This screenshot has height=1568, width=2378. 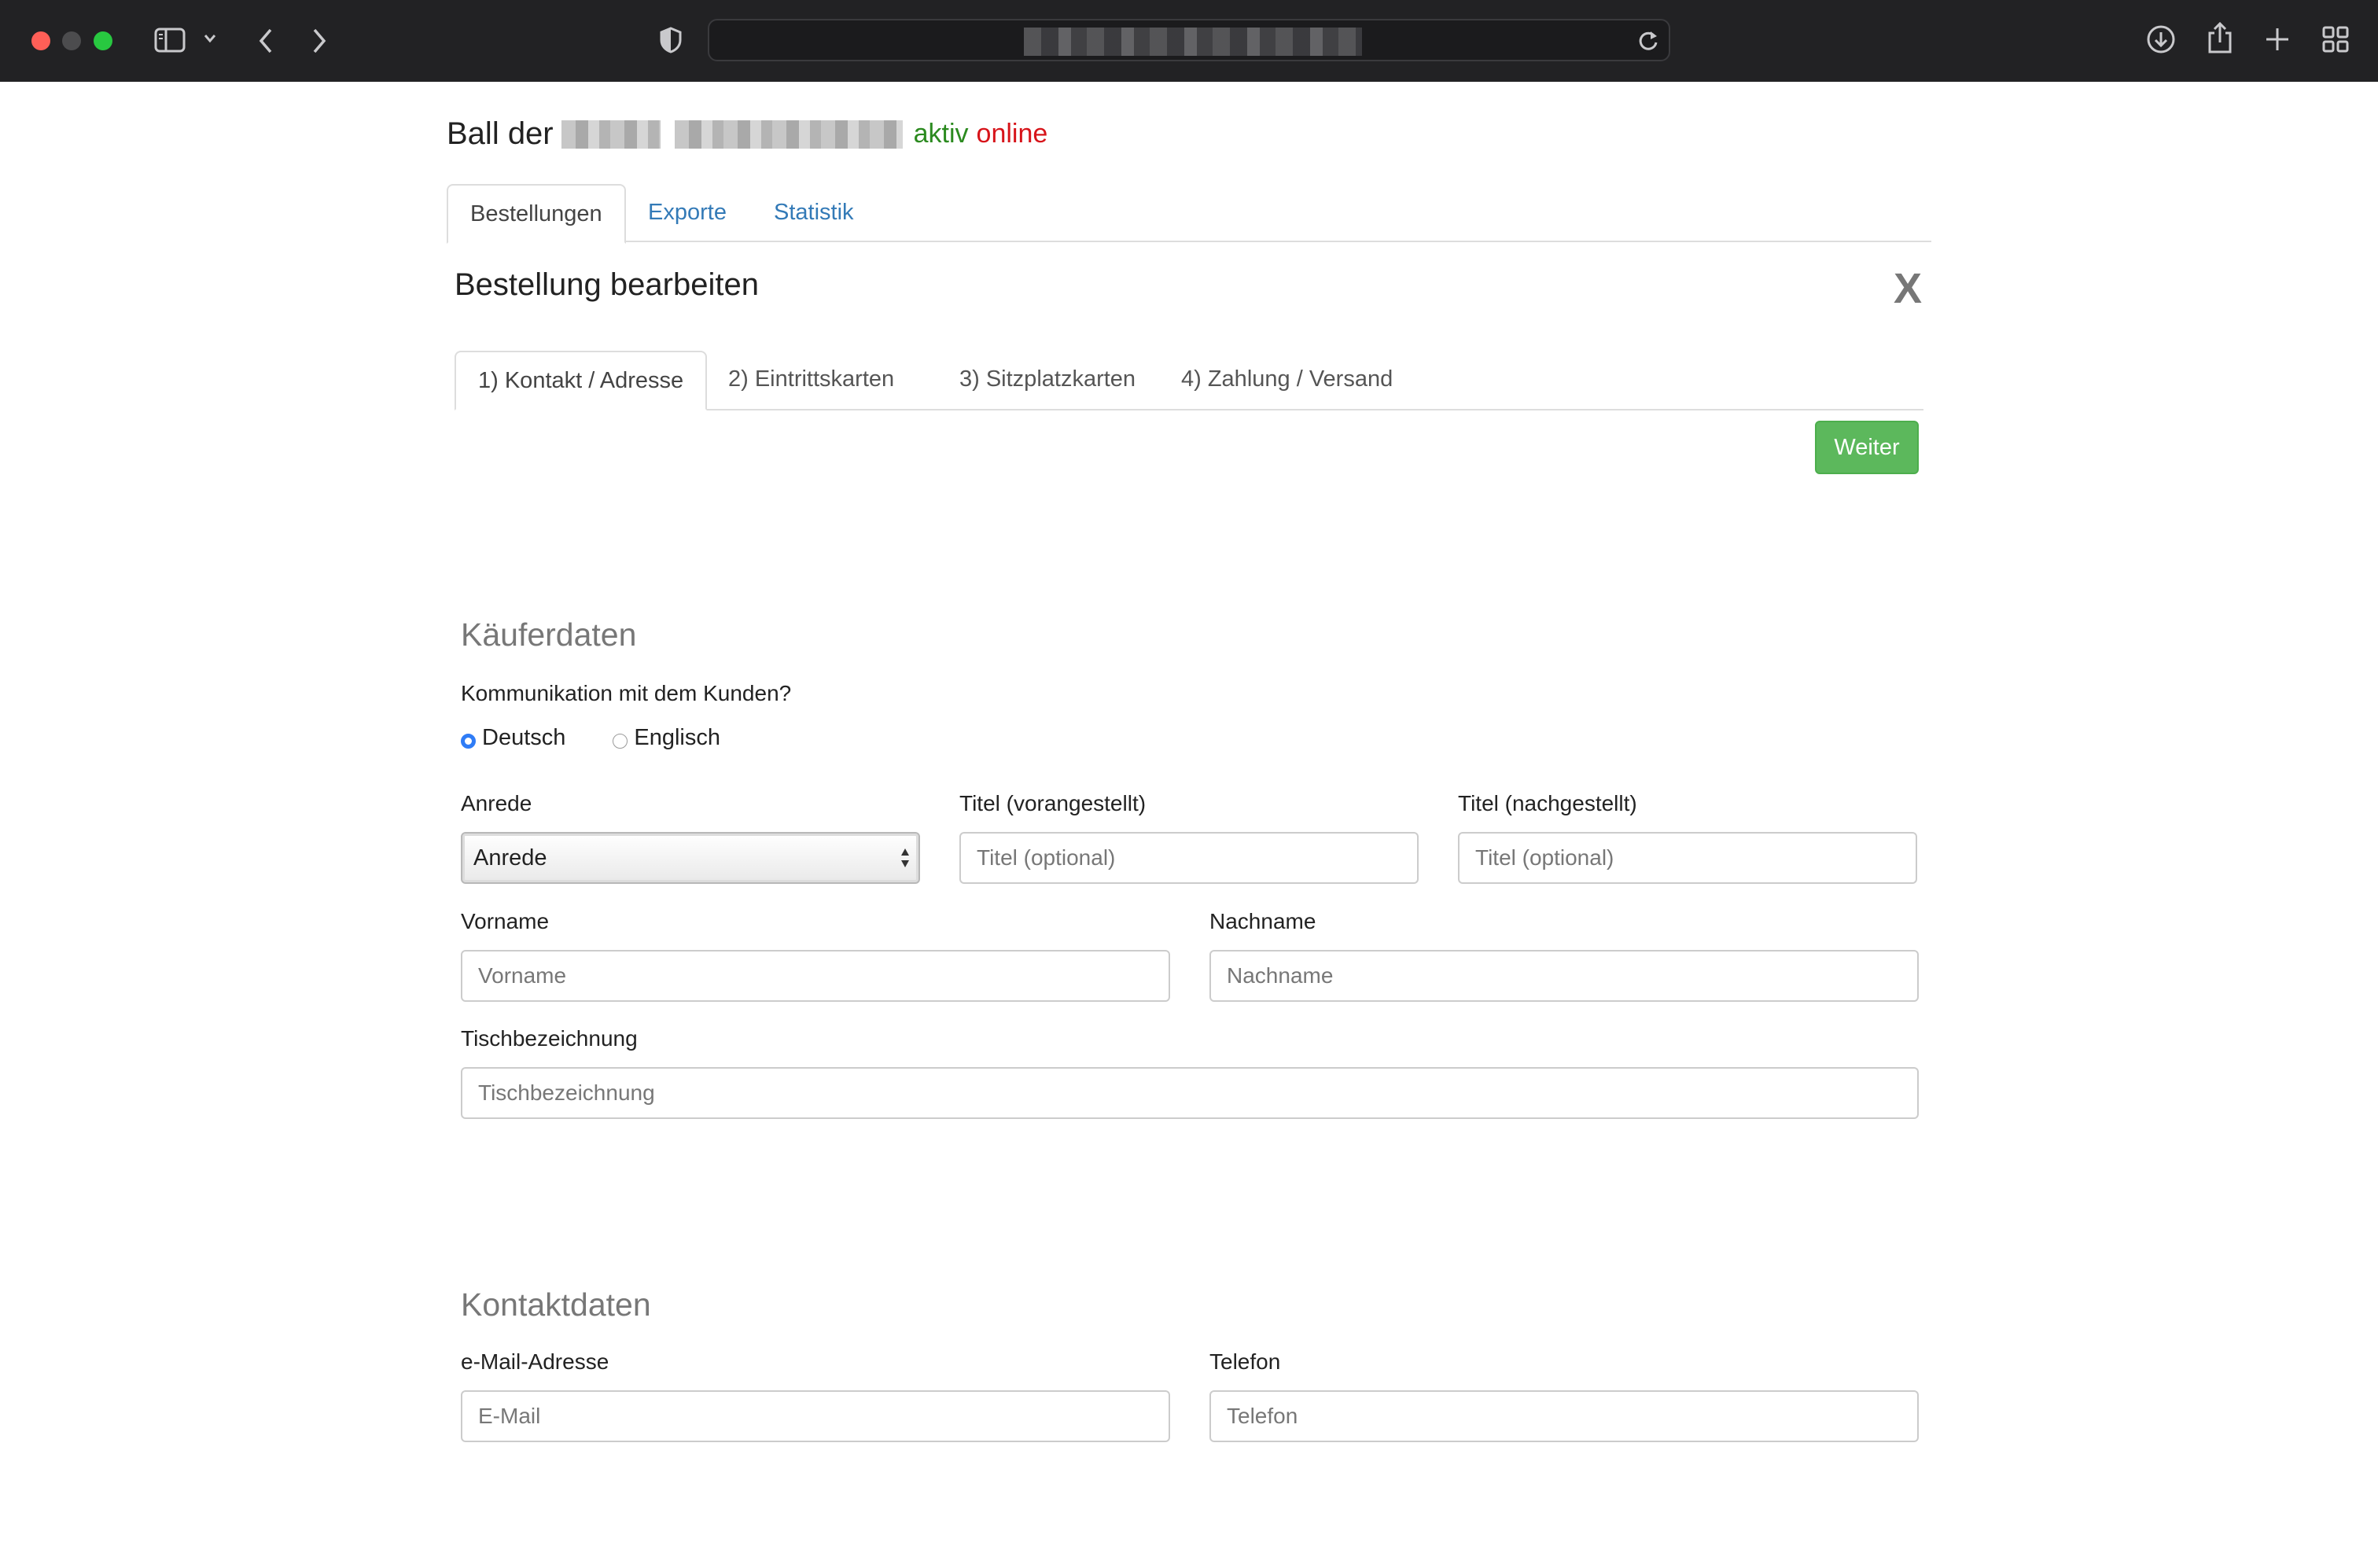 I want to click on close-window-button, so click(x=40, y=40).